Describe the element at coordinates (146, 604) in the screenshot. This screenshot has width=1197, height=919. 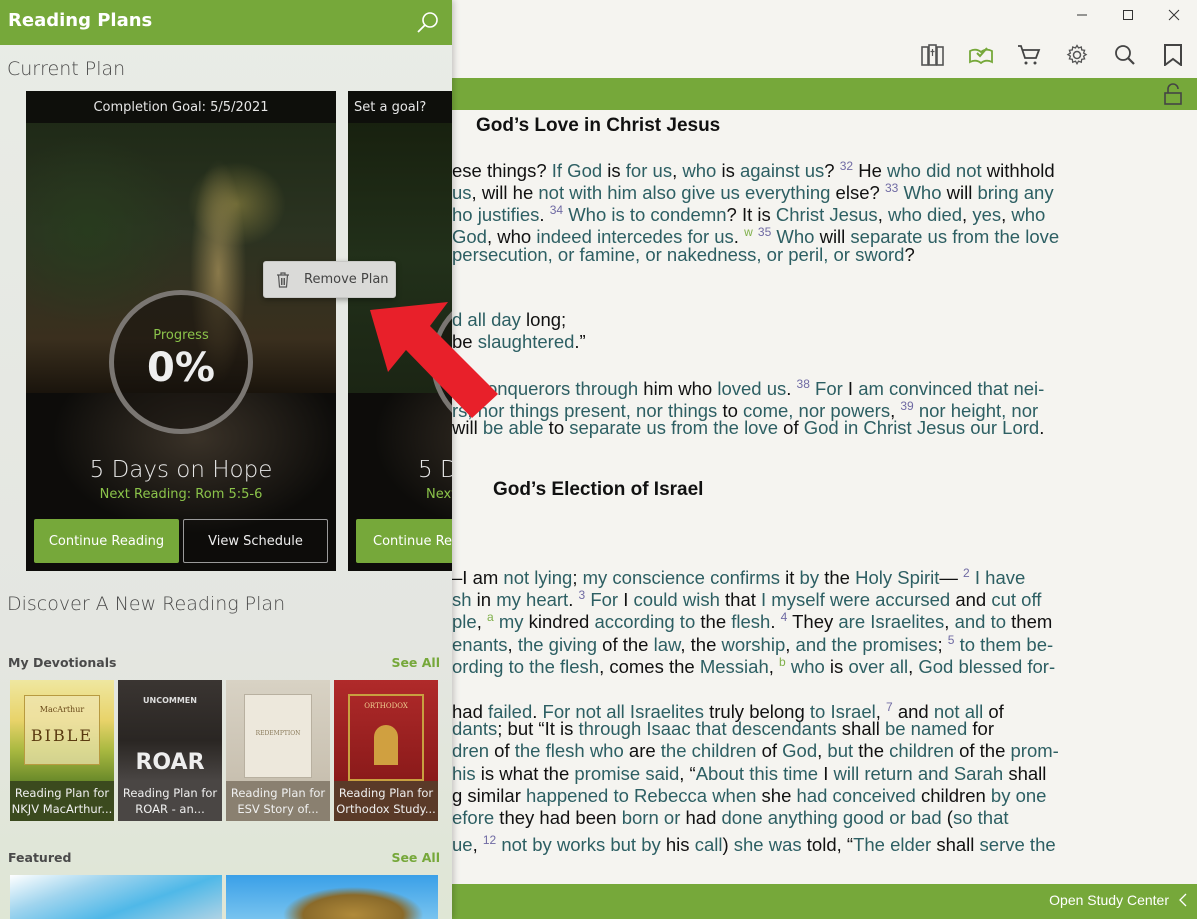
I see `discover-heading: Discover A New Reading Plan` at that location.